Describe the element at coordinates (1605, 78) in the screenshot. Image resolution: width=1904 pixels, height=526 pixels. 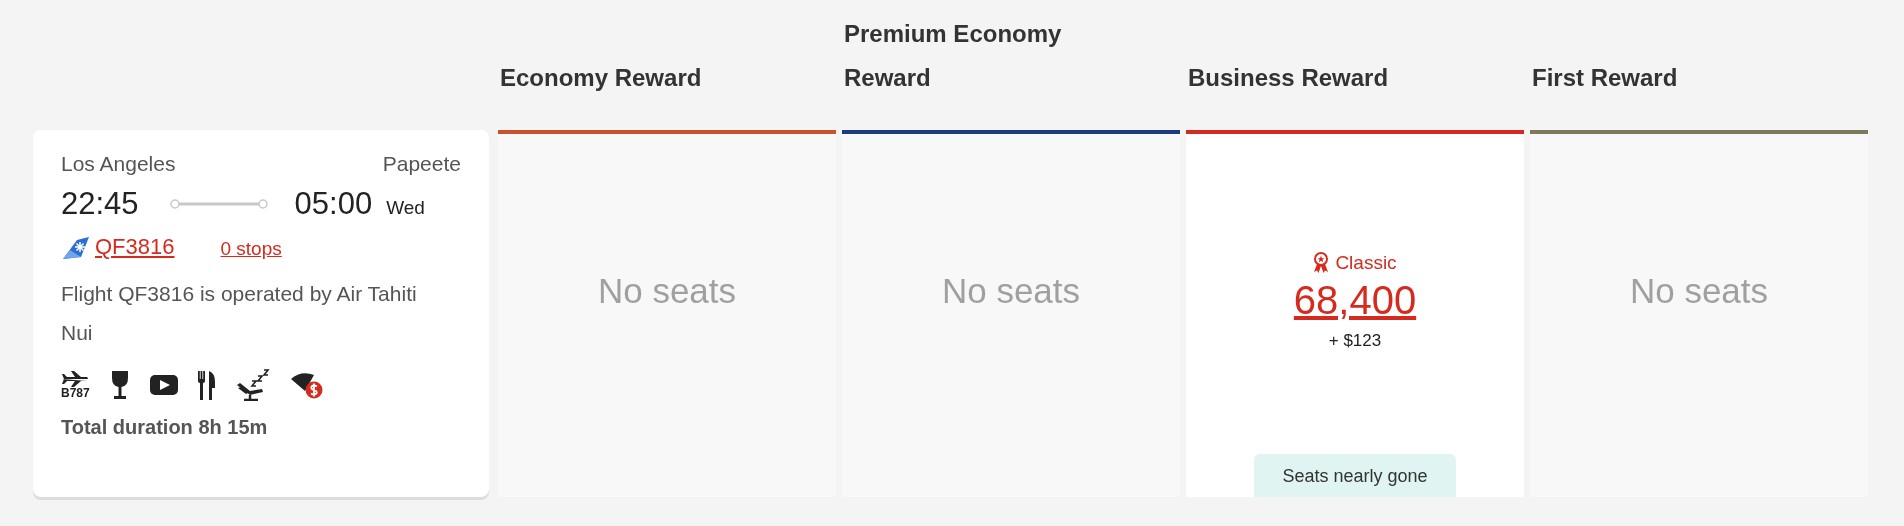
I see `column-header: First Reward` at that location.